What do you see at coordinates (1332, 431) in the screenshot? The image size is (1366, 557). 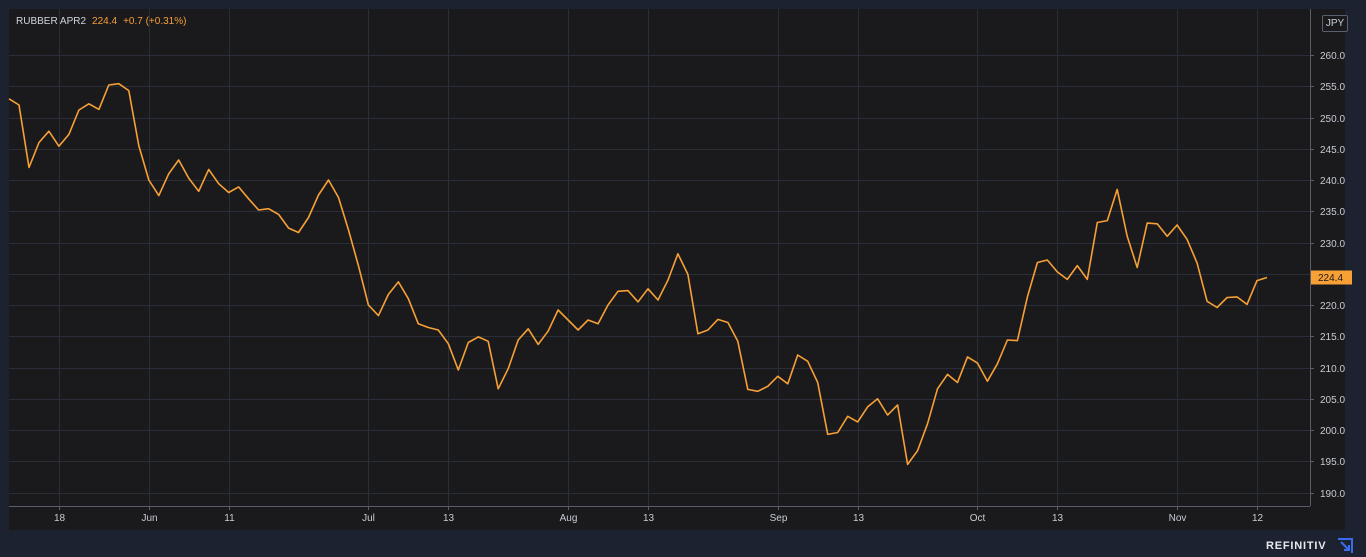 I see `y-tick-label: 200.0` at bounding box center [1332, 431].